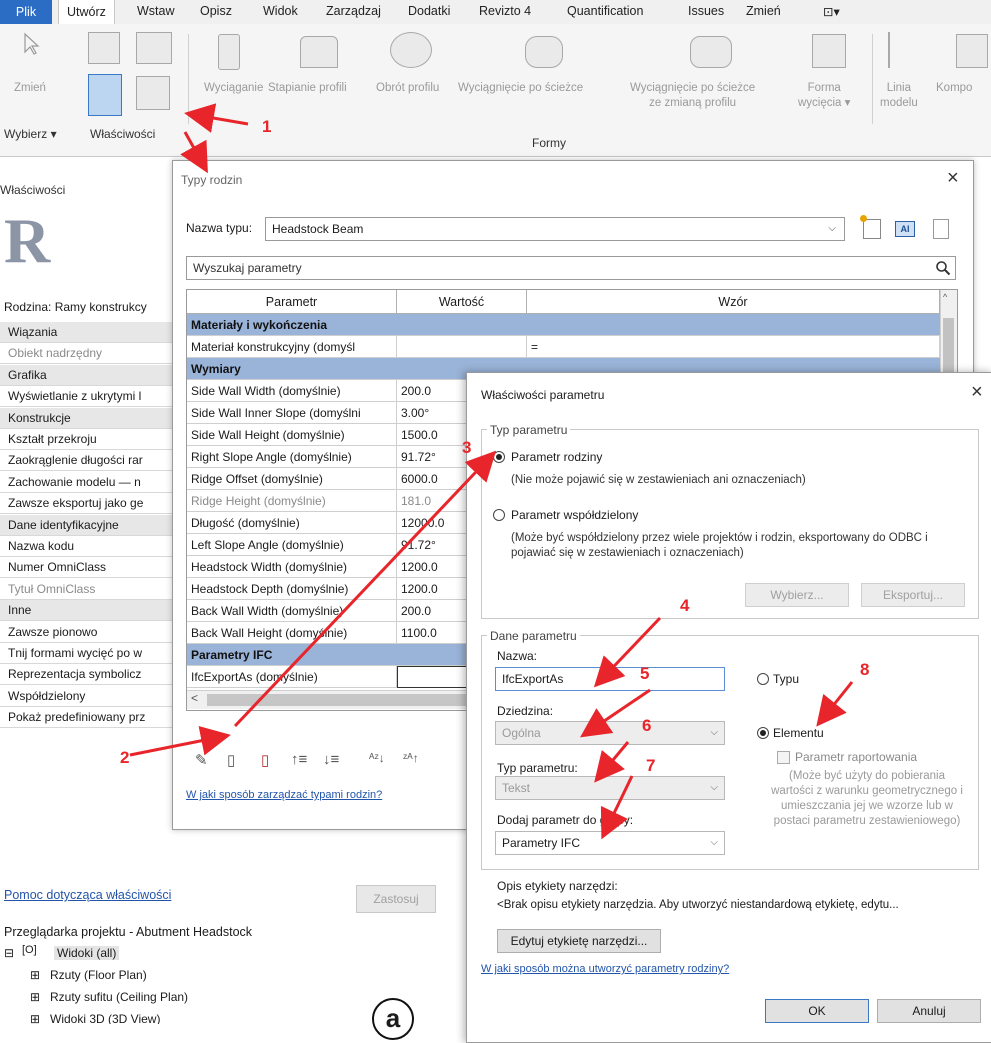  Describe the element at coordinates (706, 11) in the screenshot. I see `menu-issues: Issues` at that location.